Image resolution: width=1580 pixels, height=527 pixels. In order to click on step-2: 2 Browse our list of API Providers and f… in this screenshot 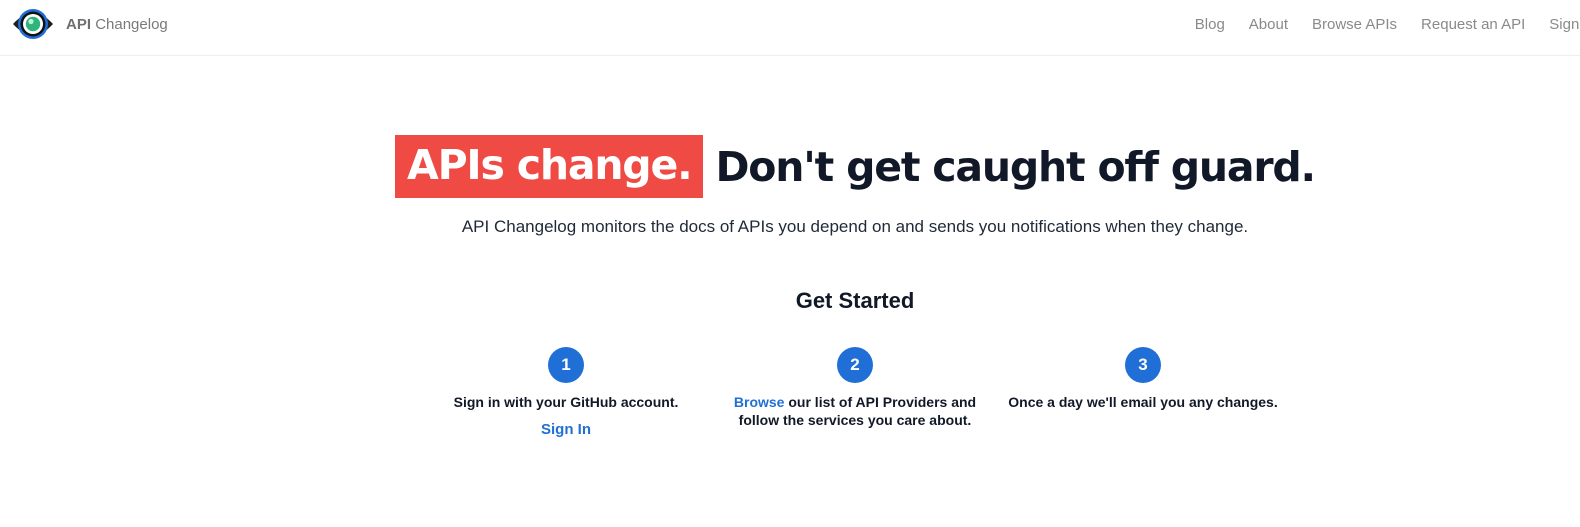, I will do `click(855, 388)`.